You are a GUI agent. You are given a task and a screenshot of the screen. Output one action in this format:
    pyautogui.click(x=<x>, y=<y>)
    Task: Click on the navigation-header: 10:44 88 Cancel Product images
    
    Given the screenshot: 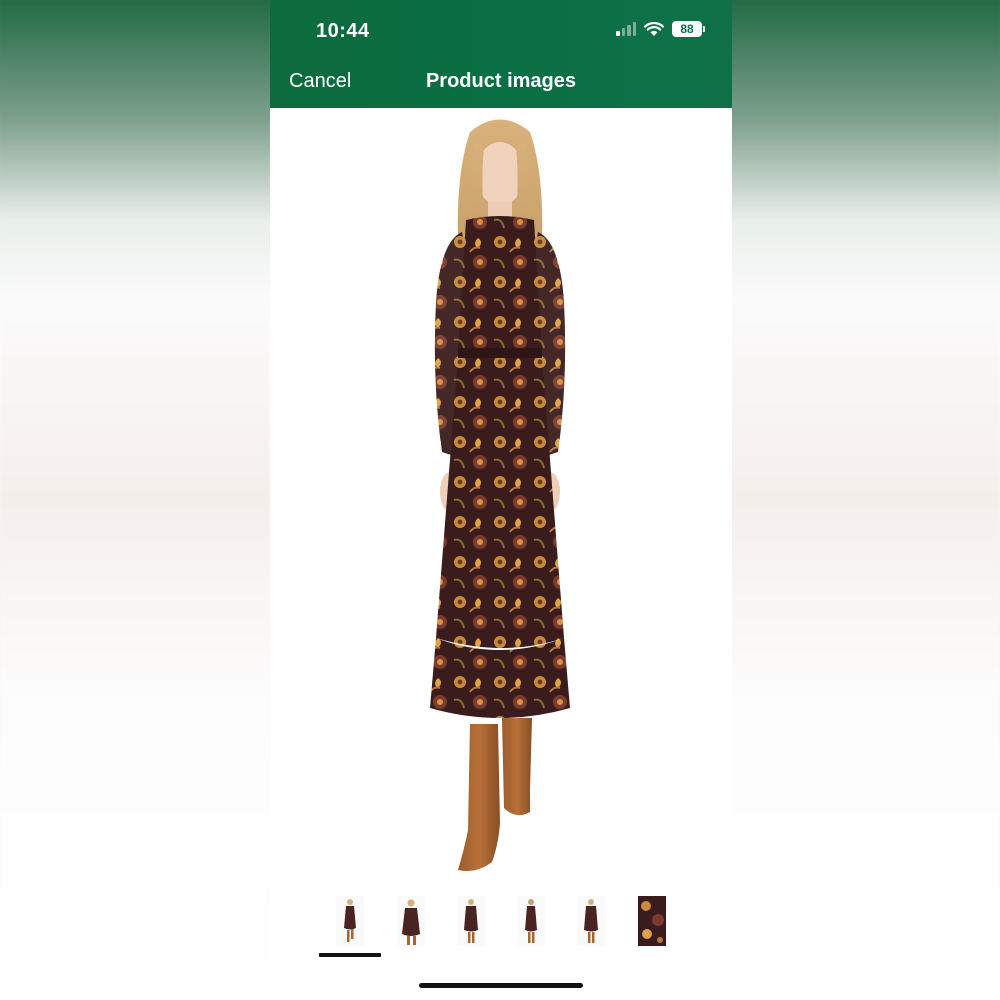 What is the action you would take?
    pyautogui.click(x=501, y=54)
    